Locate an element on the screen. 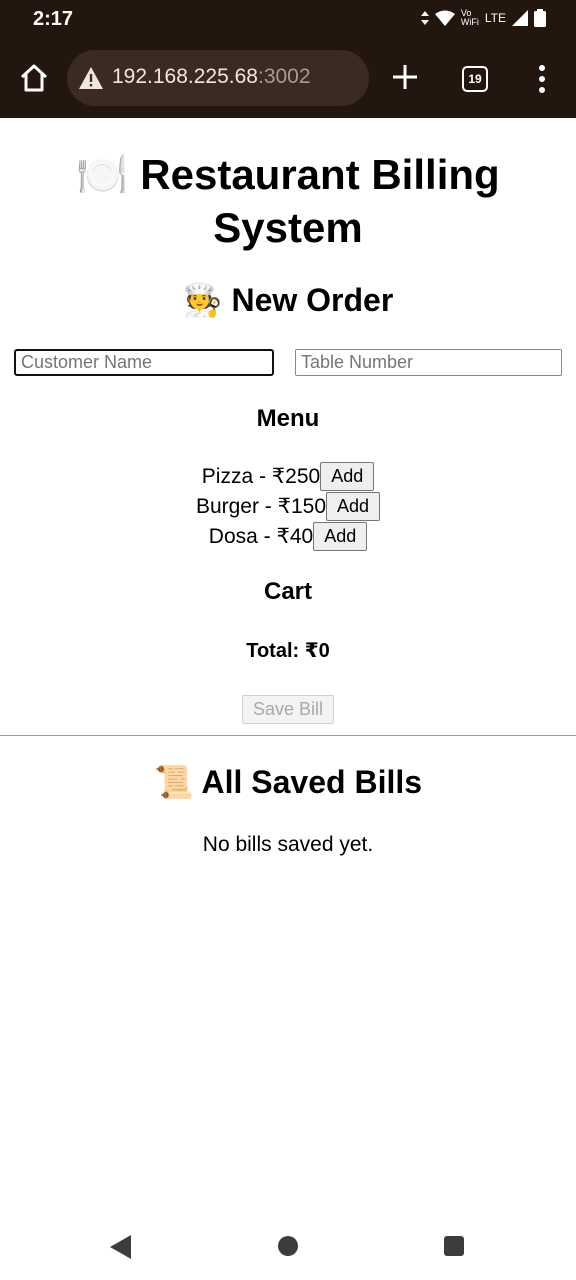 This screenshot has width=576, height=1280. menu-item-dosa: Dosa - ₹40 Add is located at coordinates (288, 536).